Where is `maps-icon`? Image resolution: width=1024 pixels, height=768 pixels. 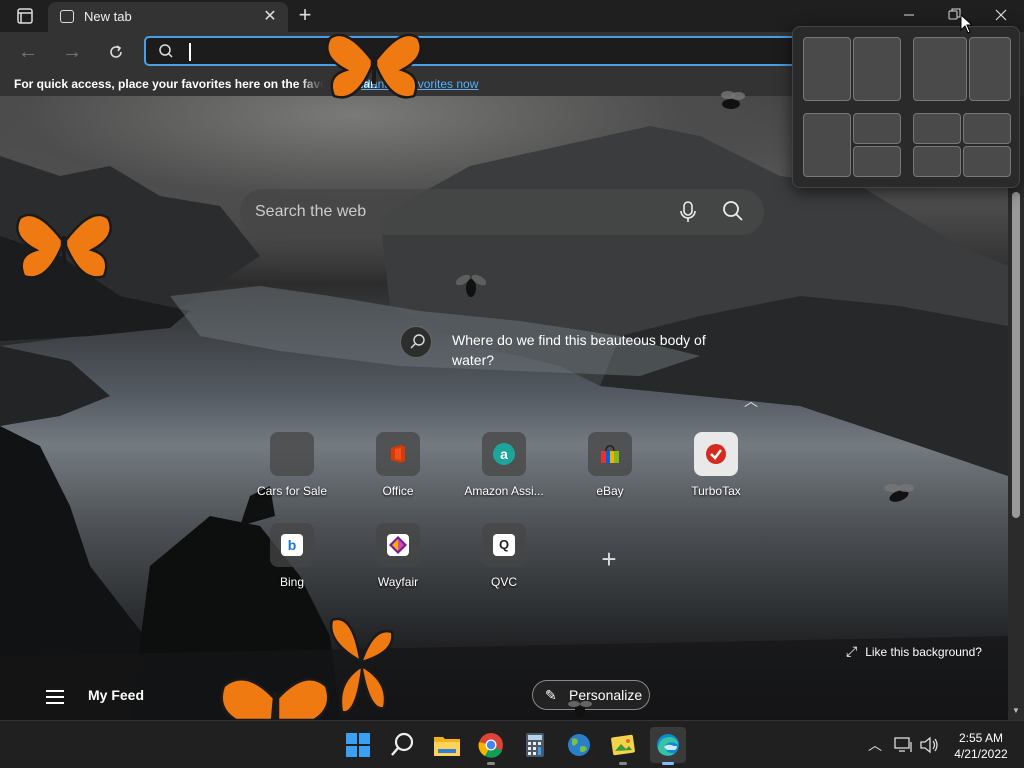 maps-icon is located at coordinates (579, 745).